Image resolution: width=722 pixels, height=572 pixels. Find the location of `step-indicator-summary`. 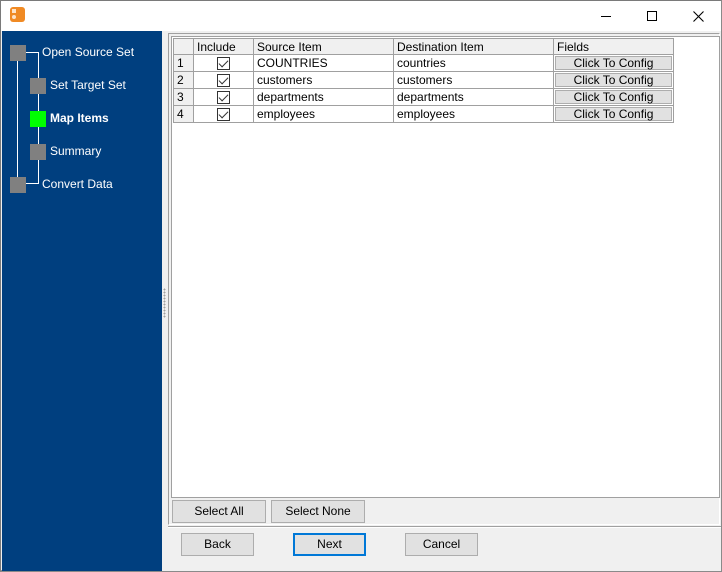

step-indicator-summary is located at coordinates (38, 152).